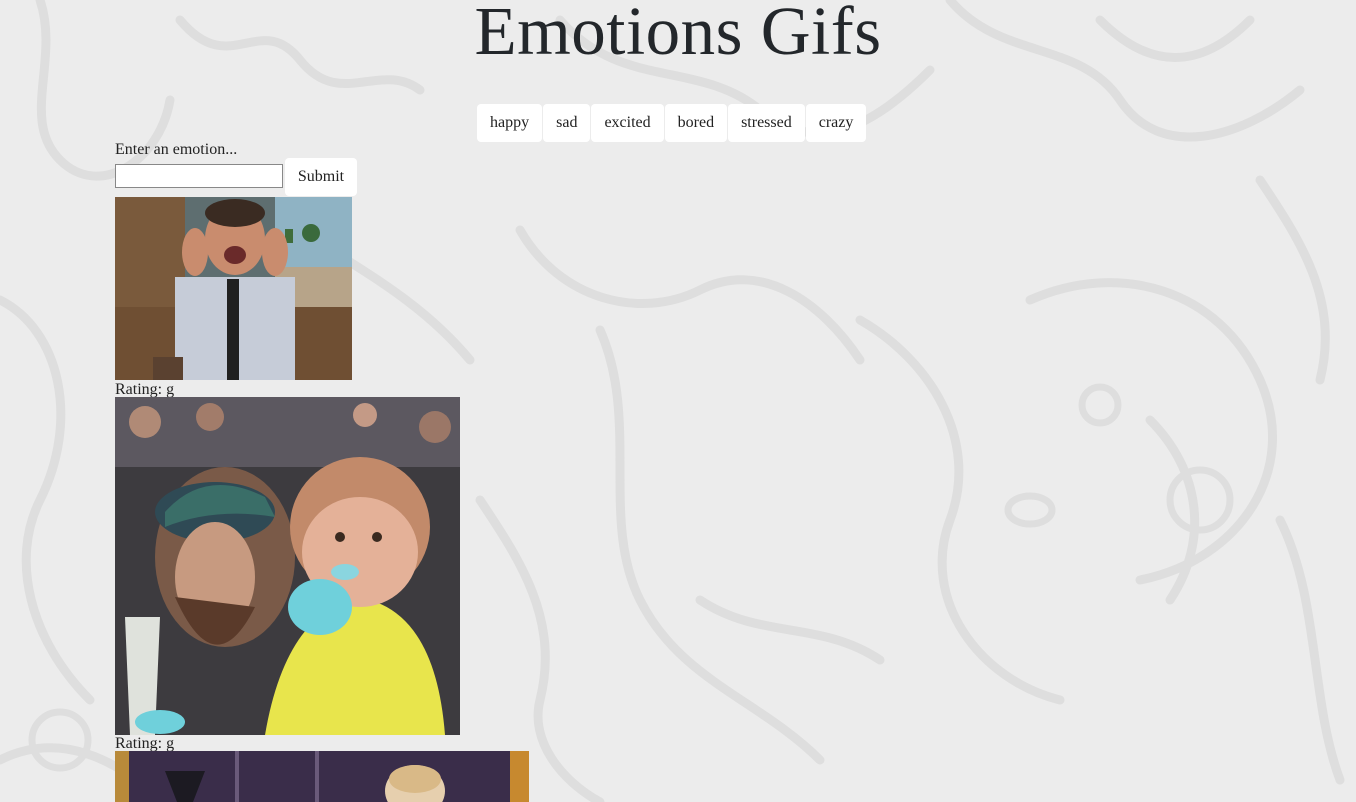 This screenshot has height=802, width=1356. What do you see at coordinates (321, 177) in the screenshot?
I see `submit-button: Submit` at bounding box center [321, 177].